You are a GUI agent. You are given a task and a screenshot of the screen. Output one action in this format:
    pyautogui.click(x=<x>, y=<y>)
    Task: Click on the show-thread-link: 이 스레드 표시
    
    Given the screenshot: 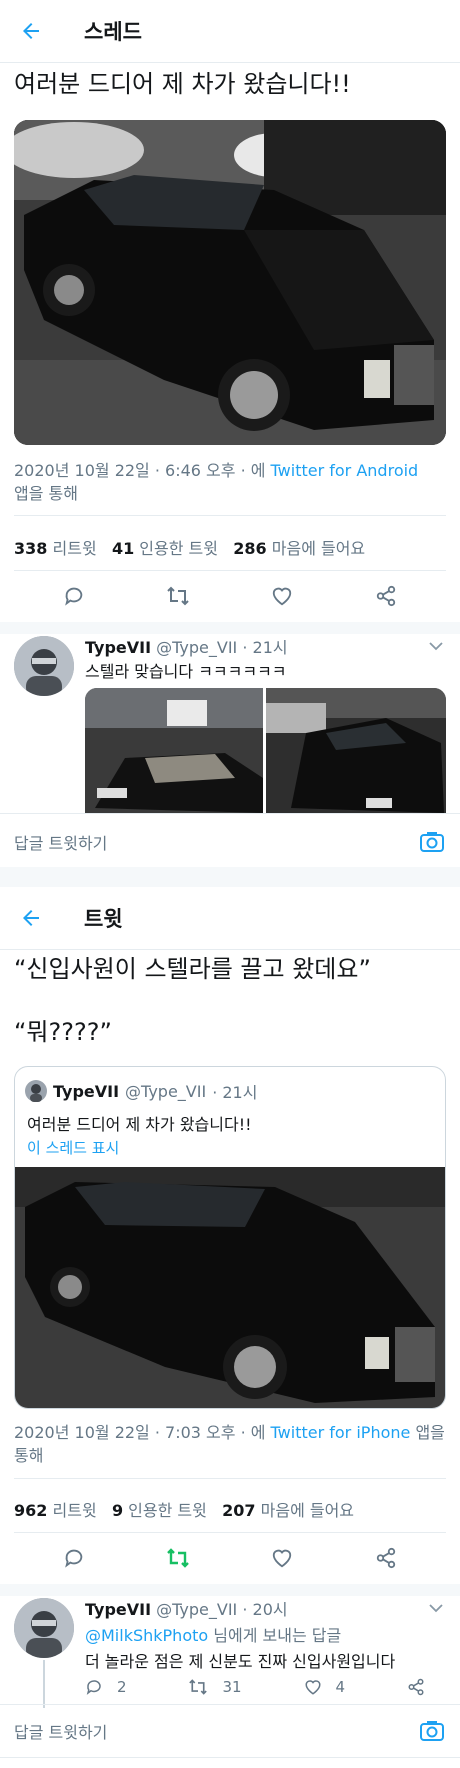 What is the action you would take?
    pyautogui.click(x=73, y=1147)
    